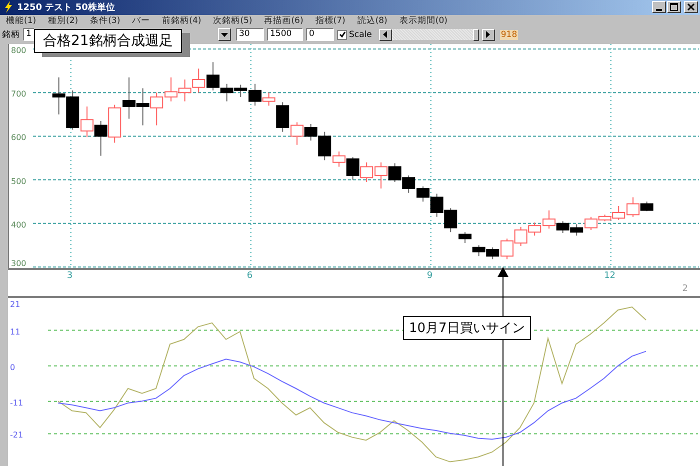  Describe the element at coordinates (66, 7) in the screenshot. I see `window-title: 1250 テスト 50株単位` at that location.